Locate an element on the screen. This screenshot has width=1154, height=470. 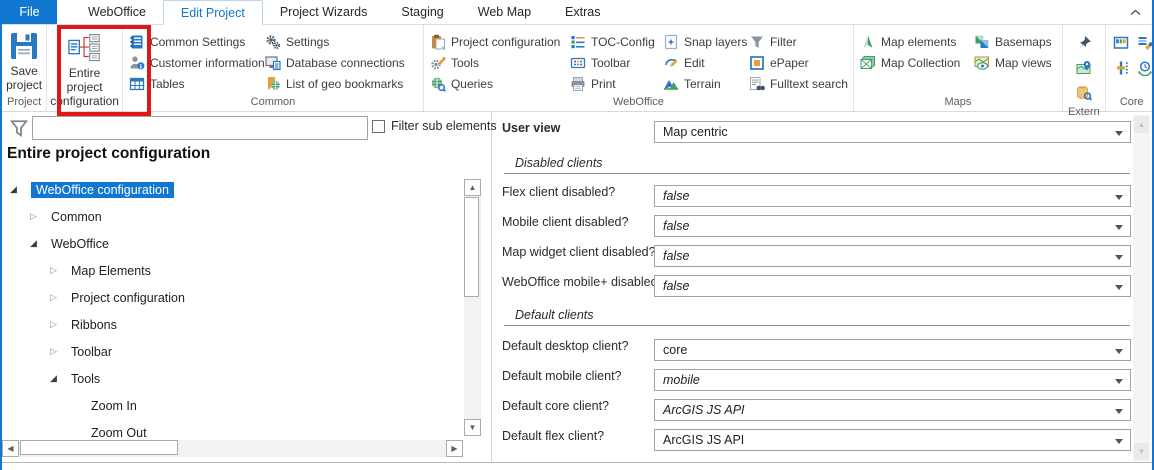
ribbon-group-project: Save project Project is located at coordinates (25, 68).